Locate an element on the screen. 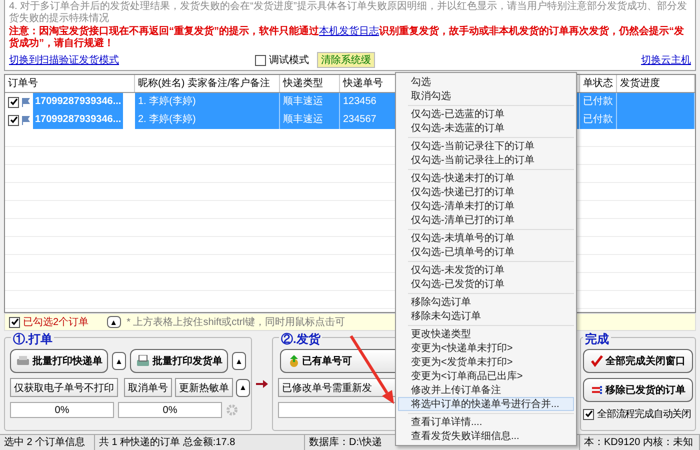 Image resolution: width=700 pixels, height=450 pixels. group-title: 完成 is located at coordinates (597, 339).